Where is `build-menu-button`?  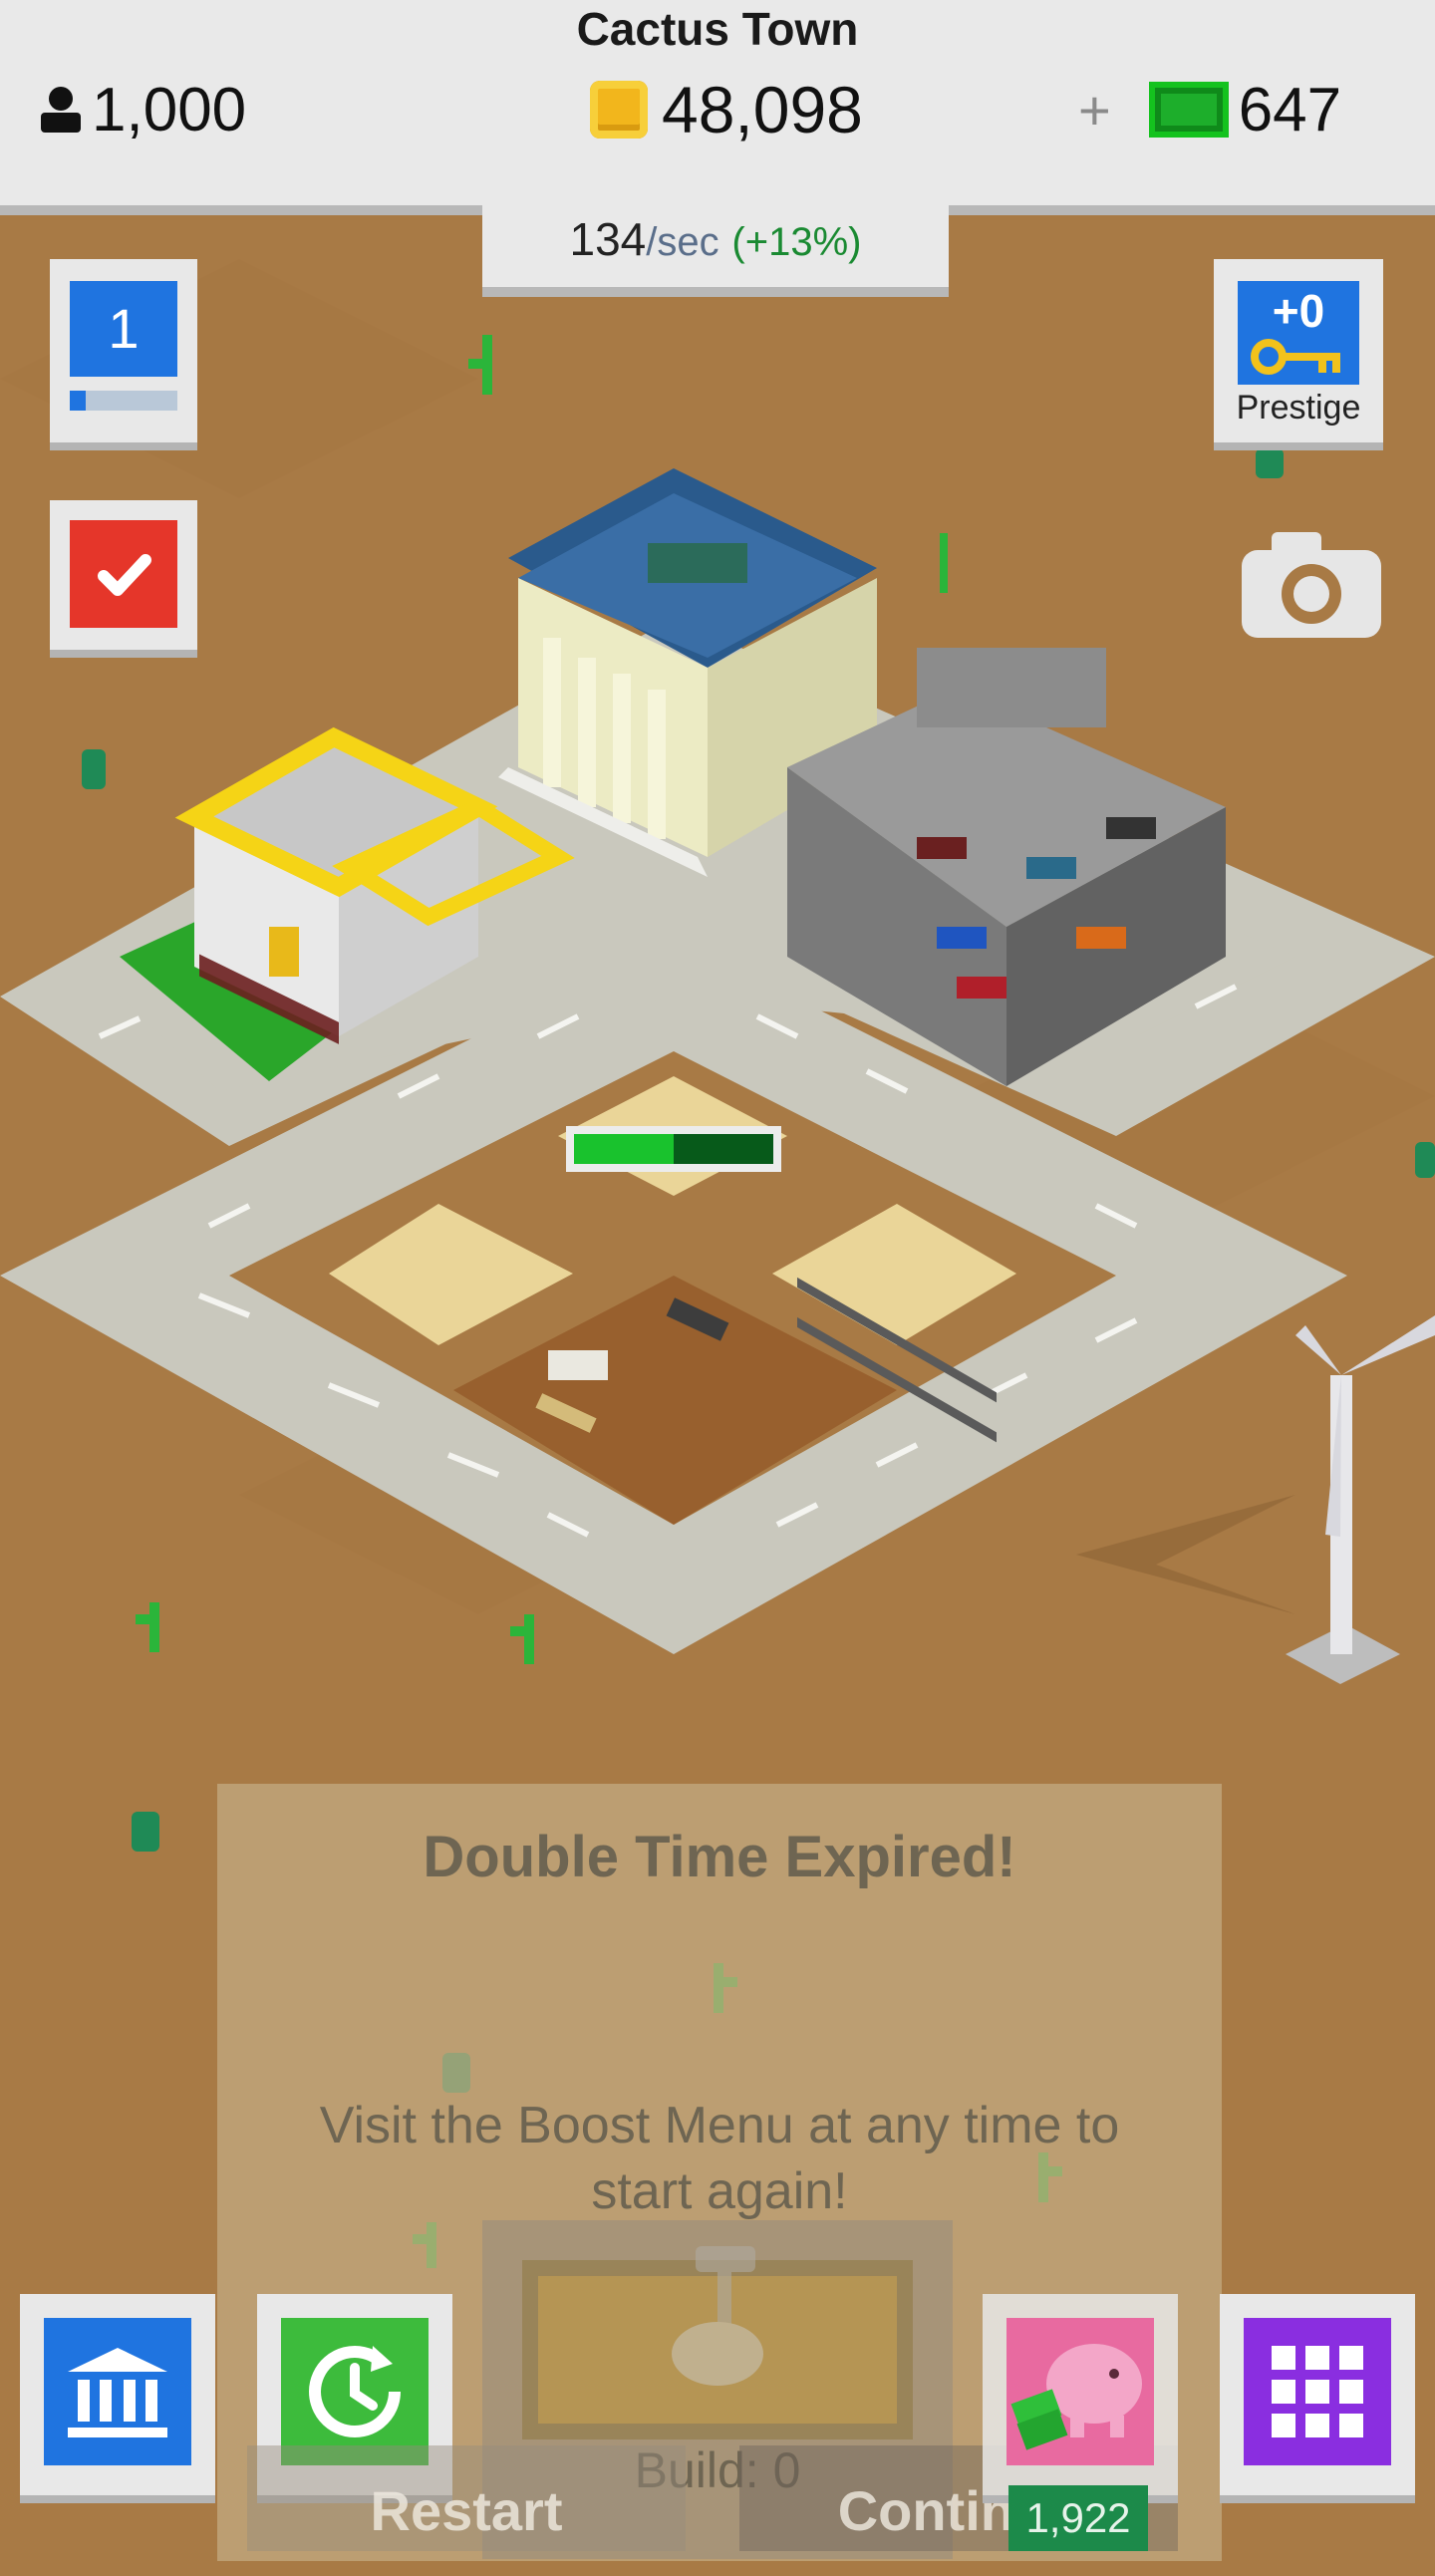
build-menu-button is located at coordinates (1317, 2398).